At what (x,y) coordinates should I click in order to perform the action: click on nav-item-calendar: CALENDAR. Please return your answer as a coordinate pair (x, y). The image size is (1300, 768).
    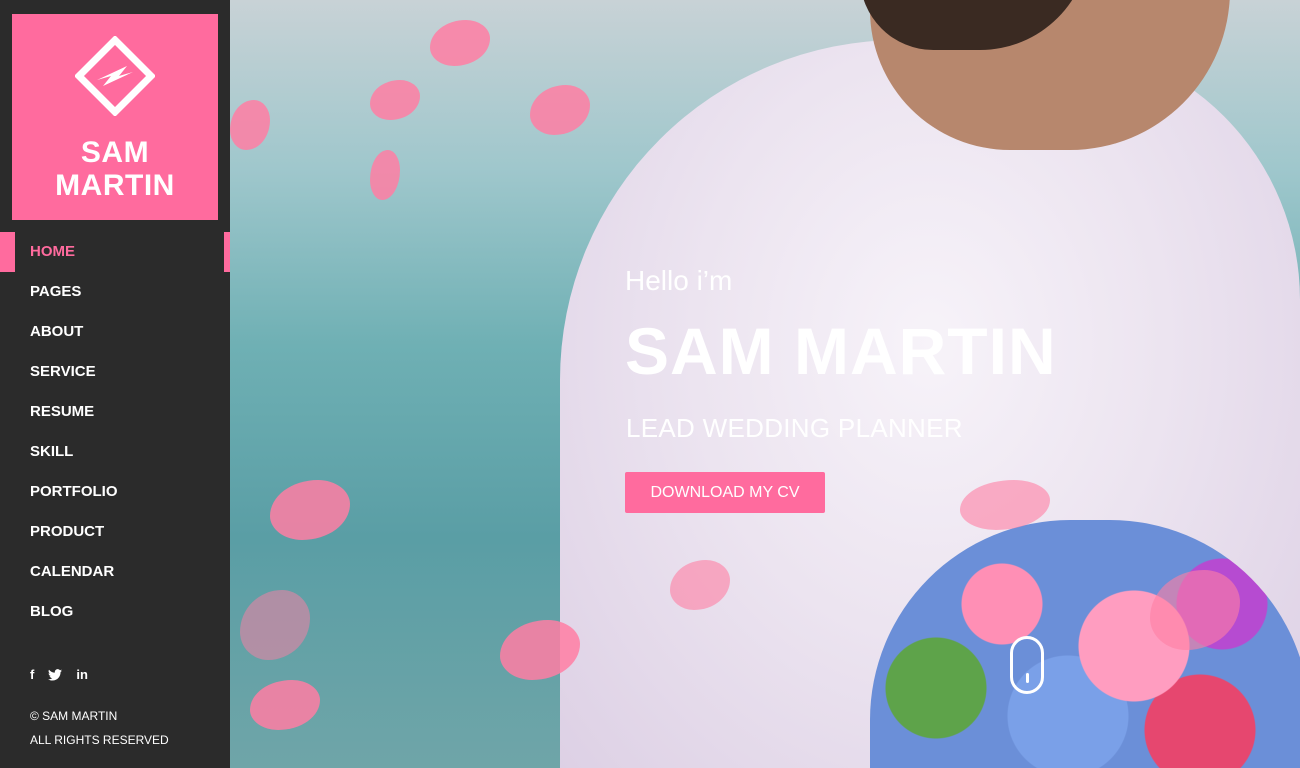
    Looking at the image, I should click on (115, 572).